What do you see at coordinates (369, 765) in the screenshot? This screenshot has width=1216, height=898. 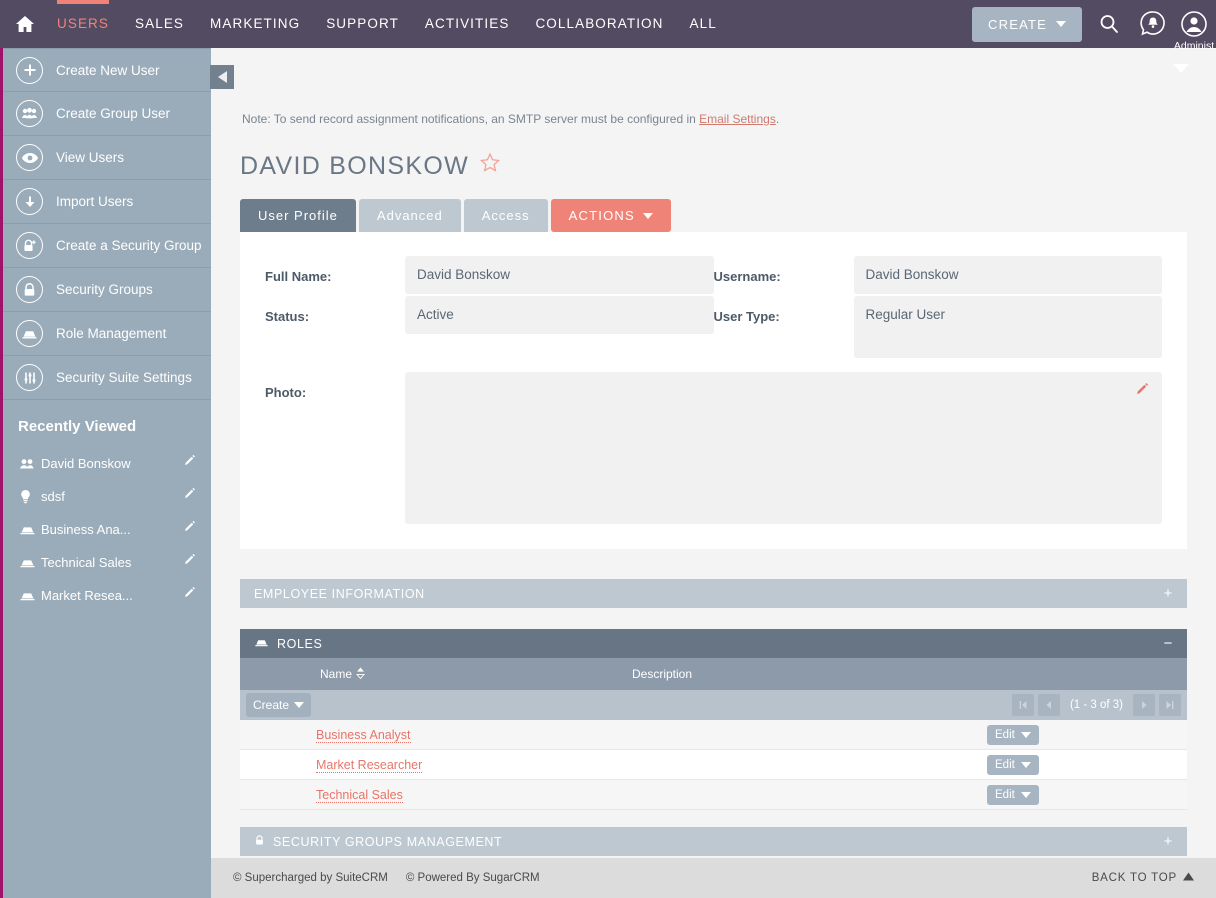 I see `role-link: Market Researcher` at bounding box center [369, 765].